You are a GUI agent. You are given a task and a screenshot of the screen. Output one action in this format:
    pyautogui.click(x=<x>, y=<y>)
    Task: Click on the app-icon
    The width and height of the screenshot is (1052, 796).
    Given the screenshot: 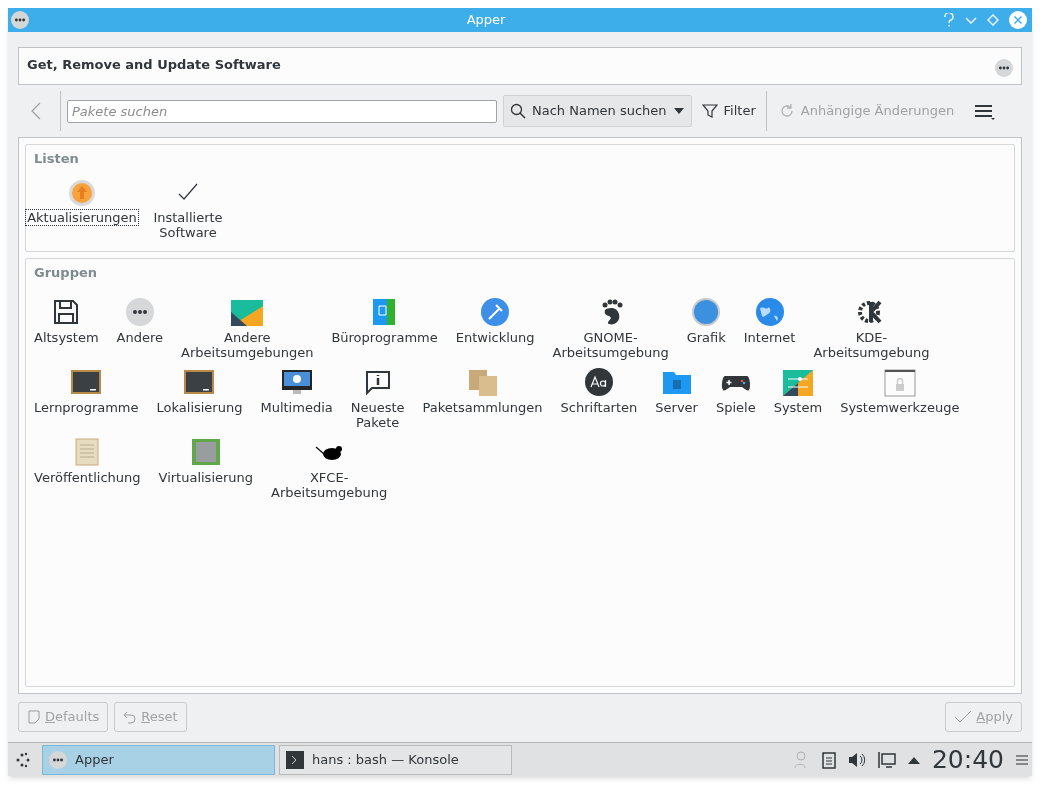 What is the action you would take?
    pyautogui.click(x=58, y=759)
    